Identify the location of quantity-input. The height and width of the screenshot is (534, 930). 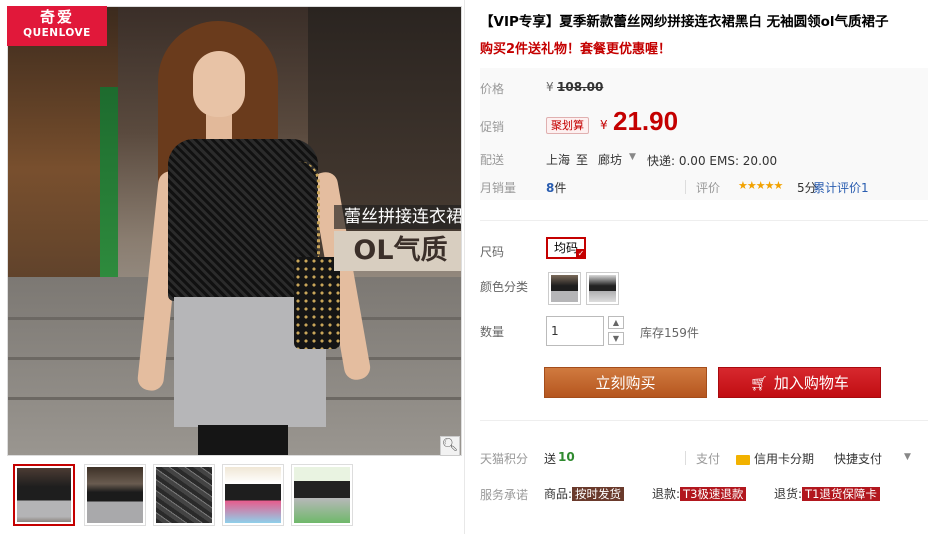
(575, 331).